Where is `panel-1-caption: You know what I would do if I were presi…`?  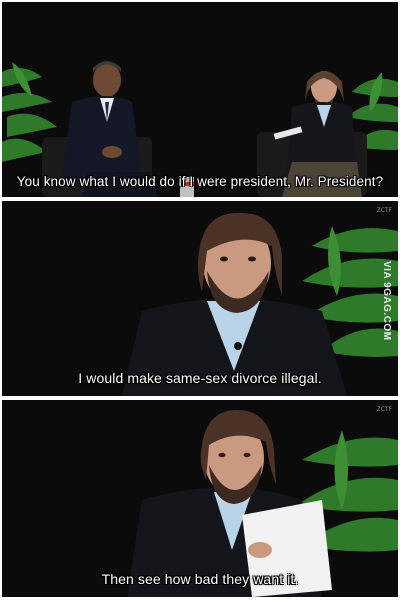 panel-1-caption: You know what I would do if I were presi… is located at coordinates (200, 181).